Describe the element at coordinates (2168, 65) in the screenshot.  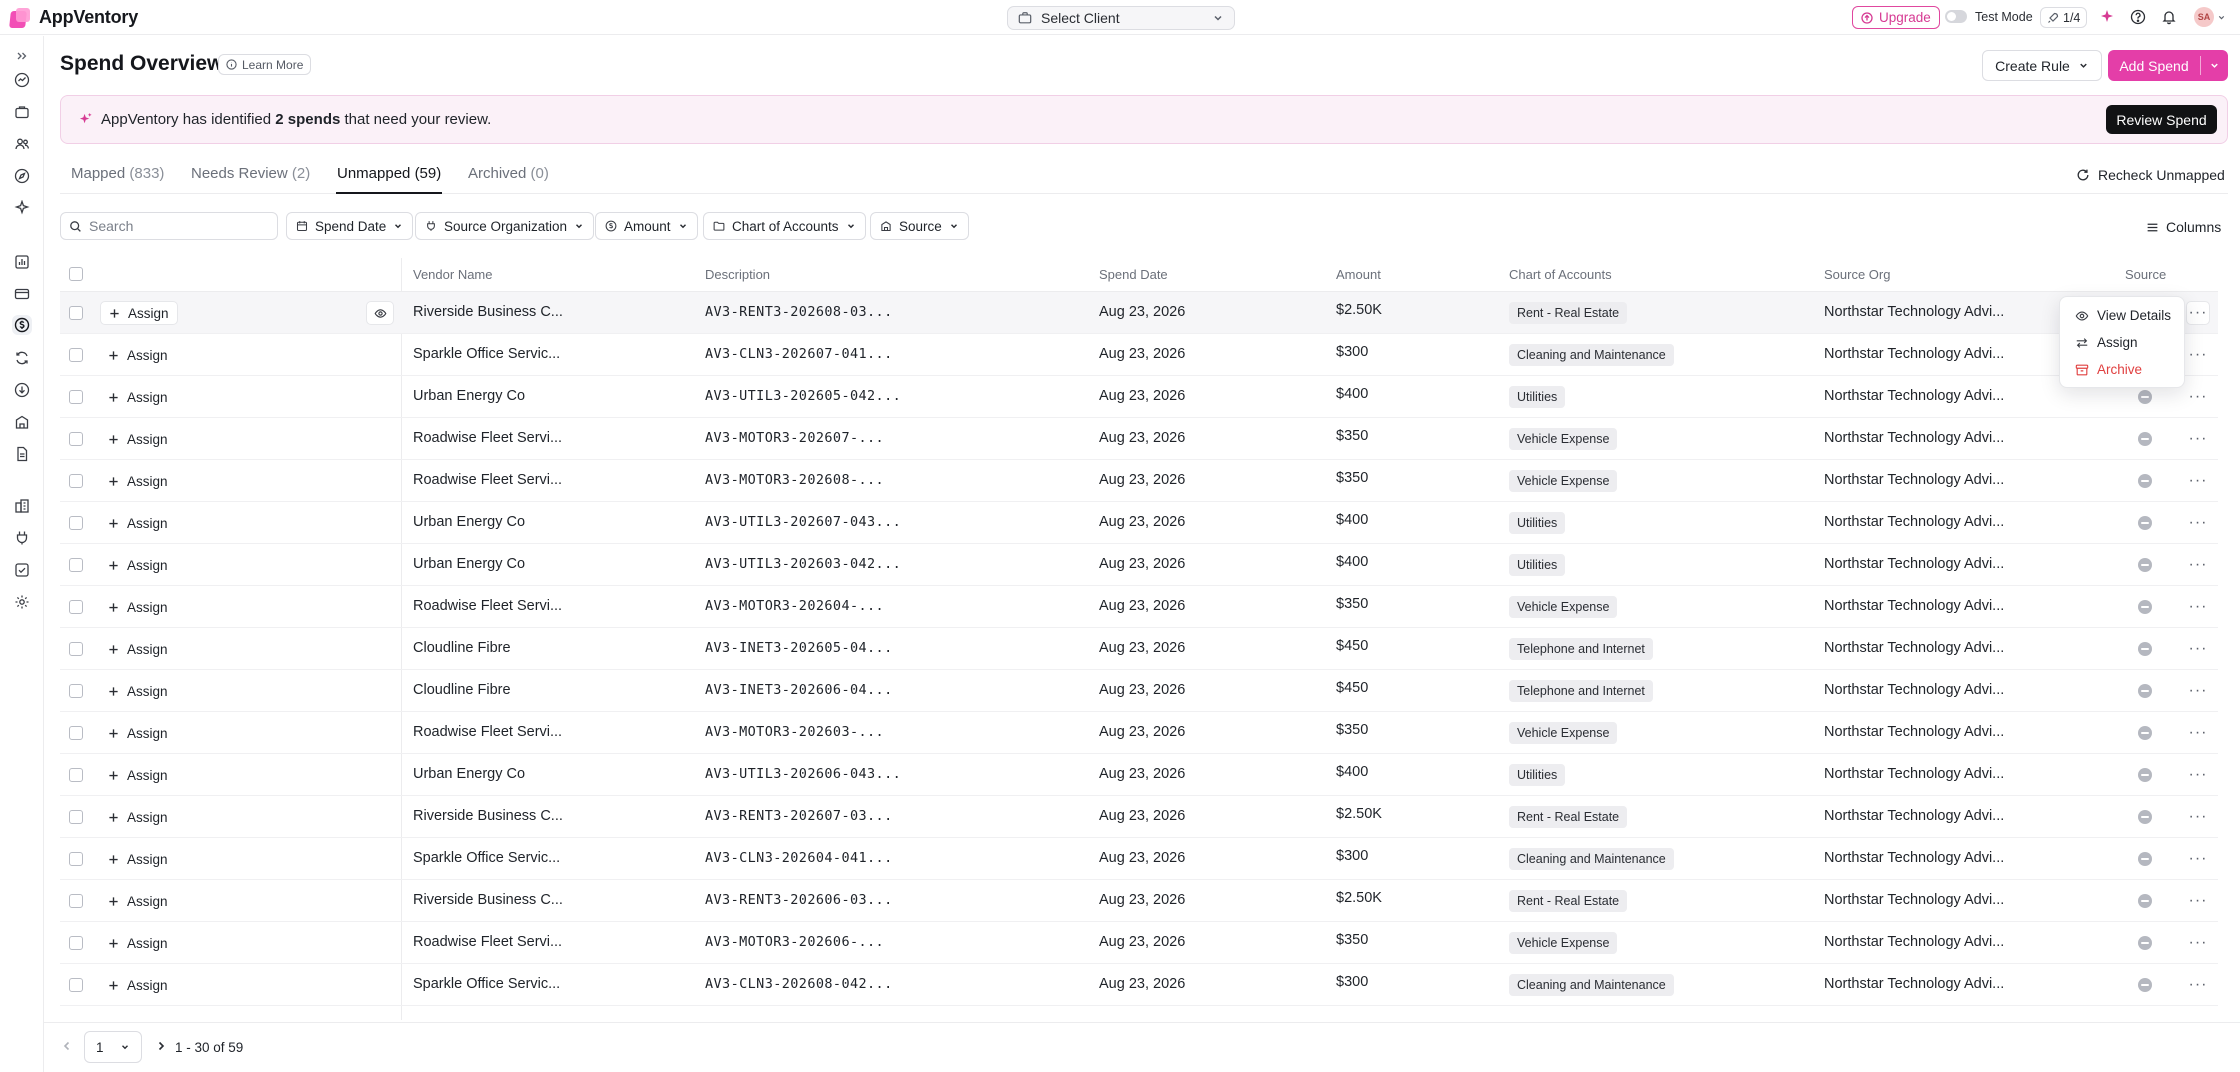
I see `add-spend-button: Add Spend` at that location.